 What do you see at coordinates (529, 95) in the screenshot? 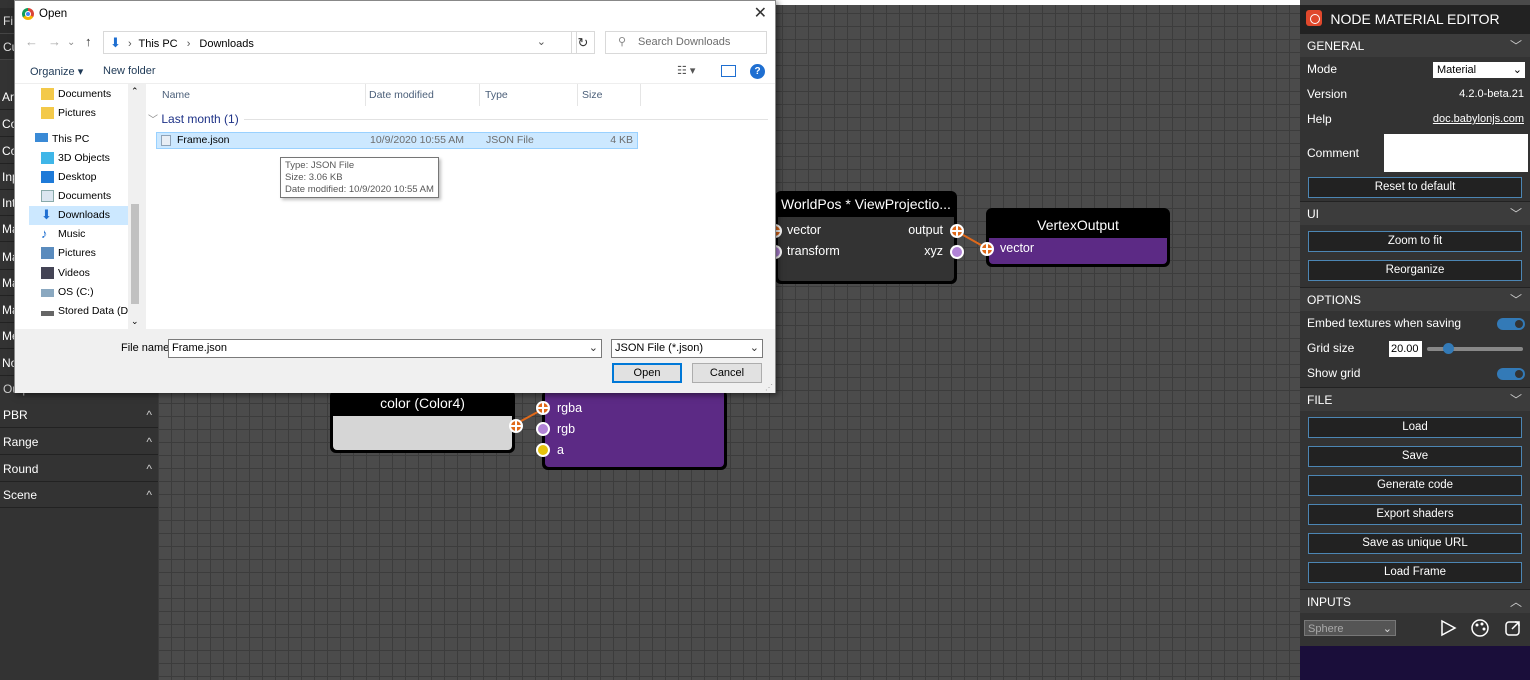
I see `column-type: Type` at bounding box center [529, 95].